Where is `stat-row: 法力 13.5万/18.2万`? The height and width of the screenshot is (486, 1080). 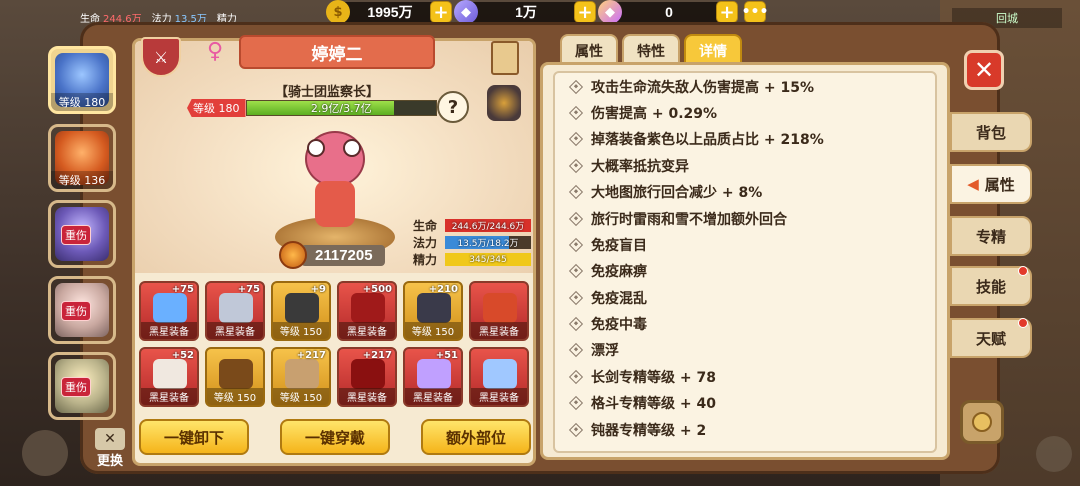
stat-row: 法力 13.5万/18.2万 is located at coordinates (472, 242).